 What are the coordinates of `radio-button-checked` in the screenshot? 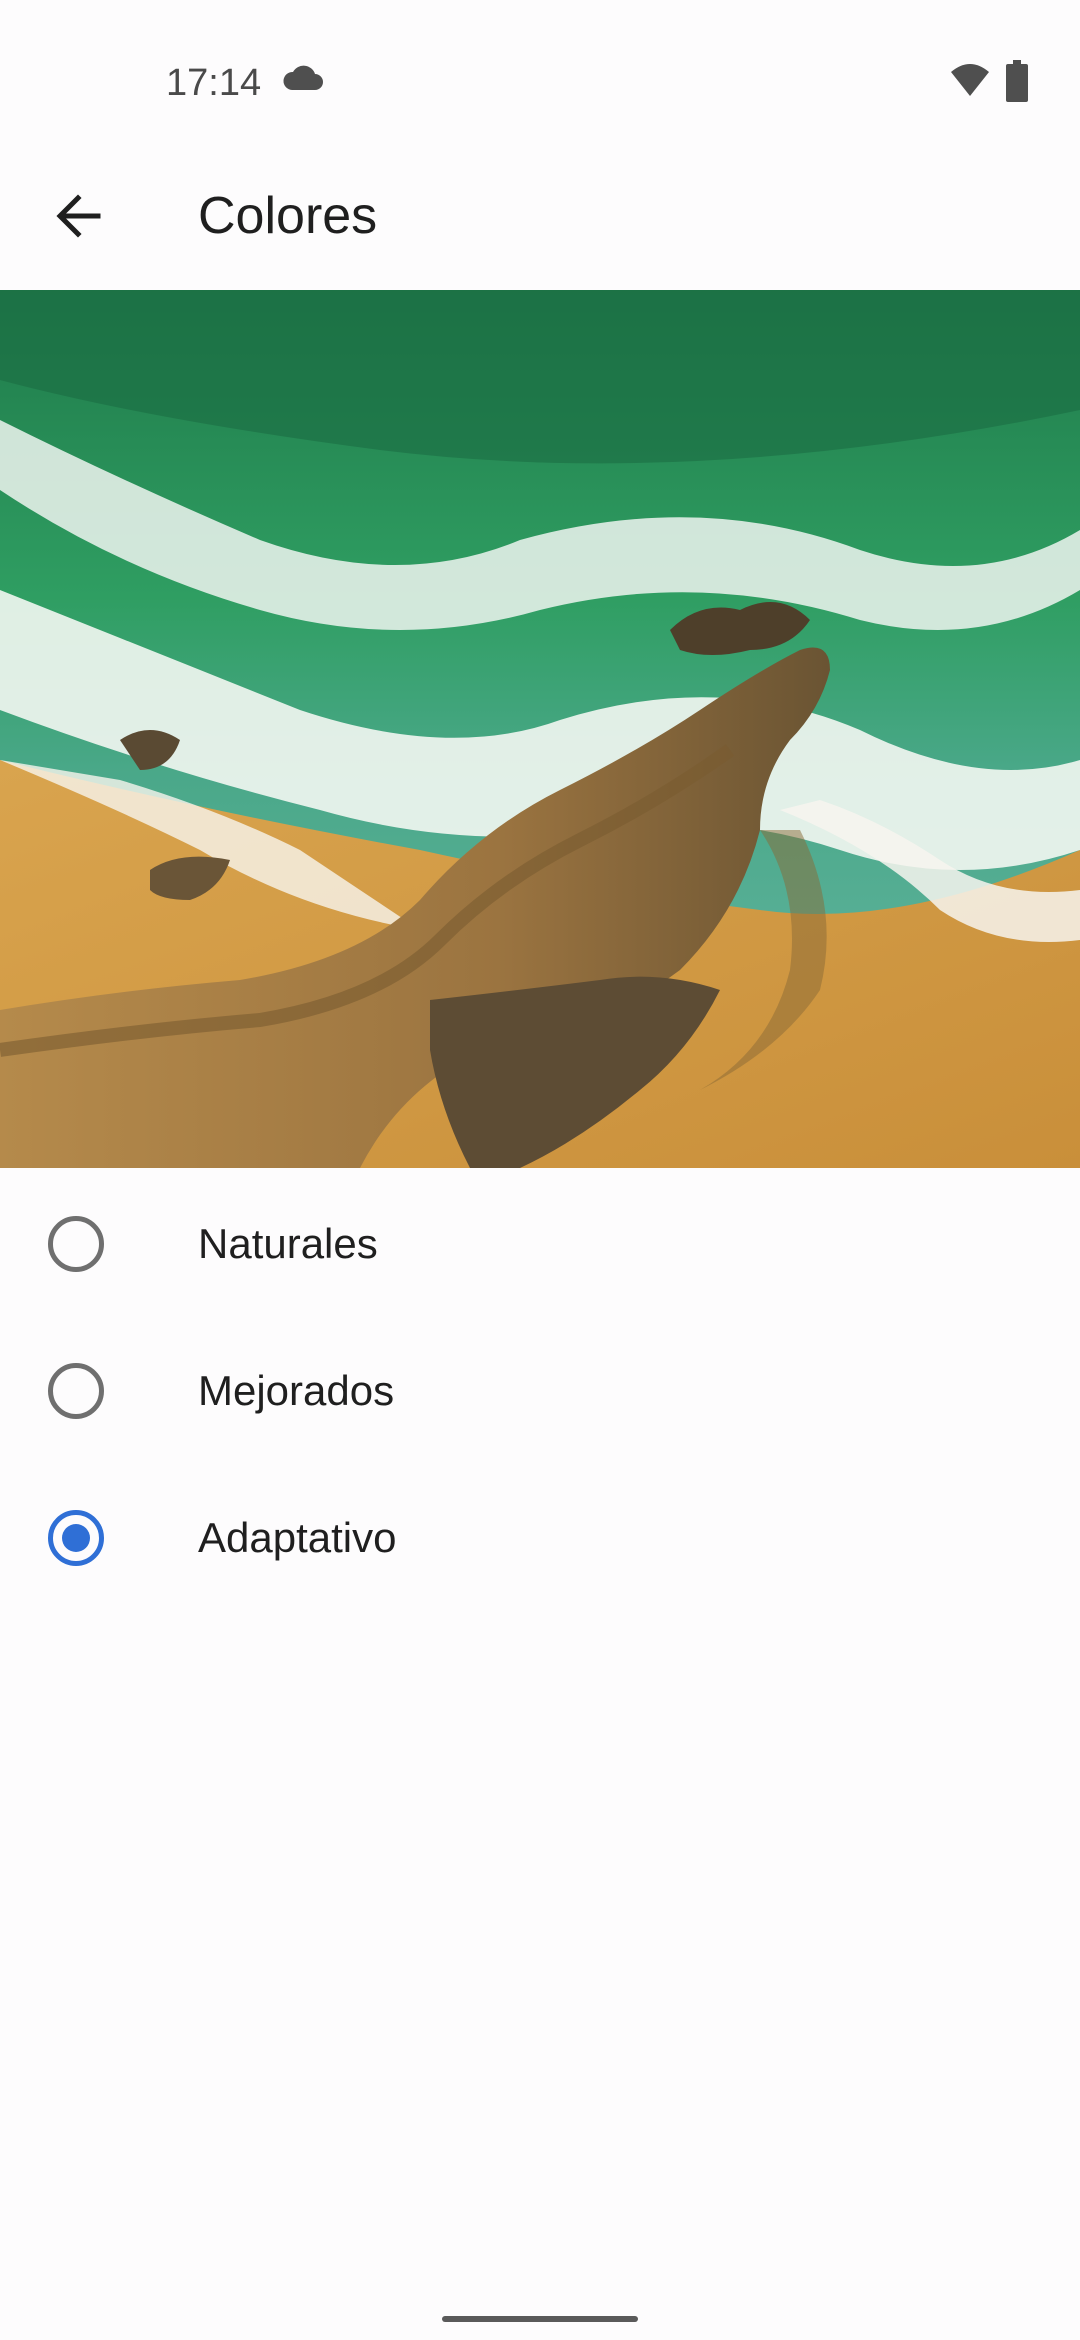 It's located at (76, 1538).